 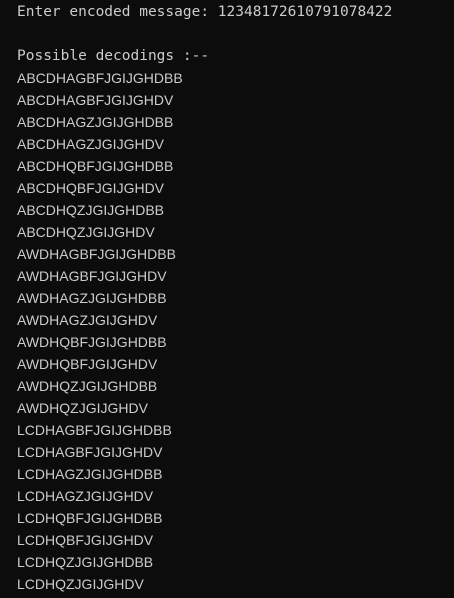 I want to click on decoding-line: LCDHQZJGIJGHDBB, so click(x=85, y=562).